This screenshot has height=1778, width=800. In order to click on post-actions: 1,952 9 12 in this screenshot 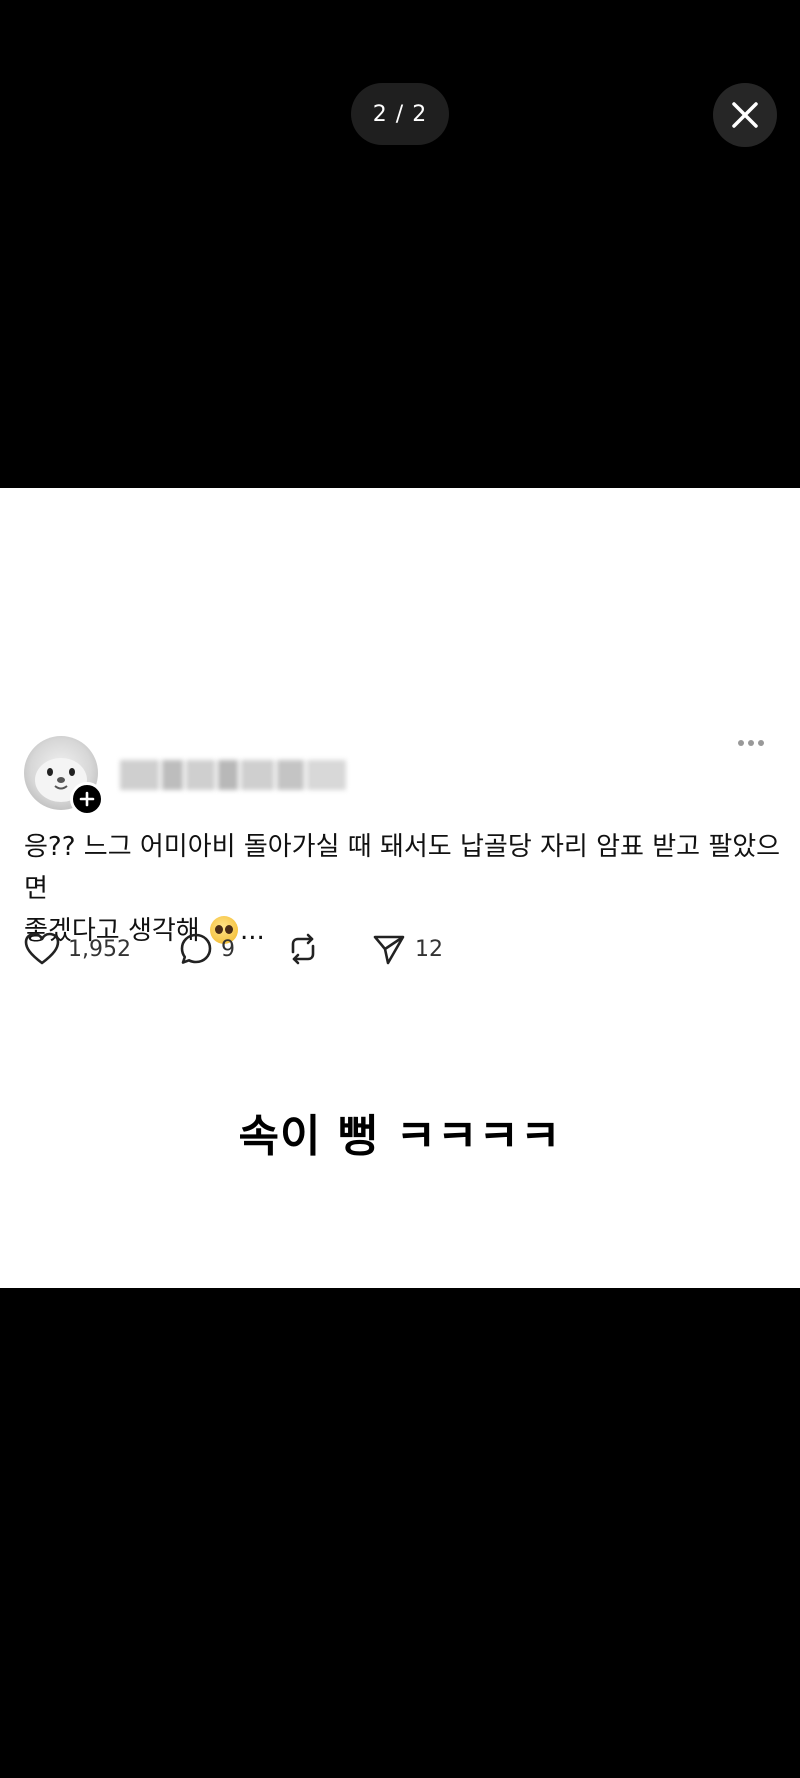, I will do `click(233, 949)`.